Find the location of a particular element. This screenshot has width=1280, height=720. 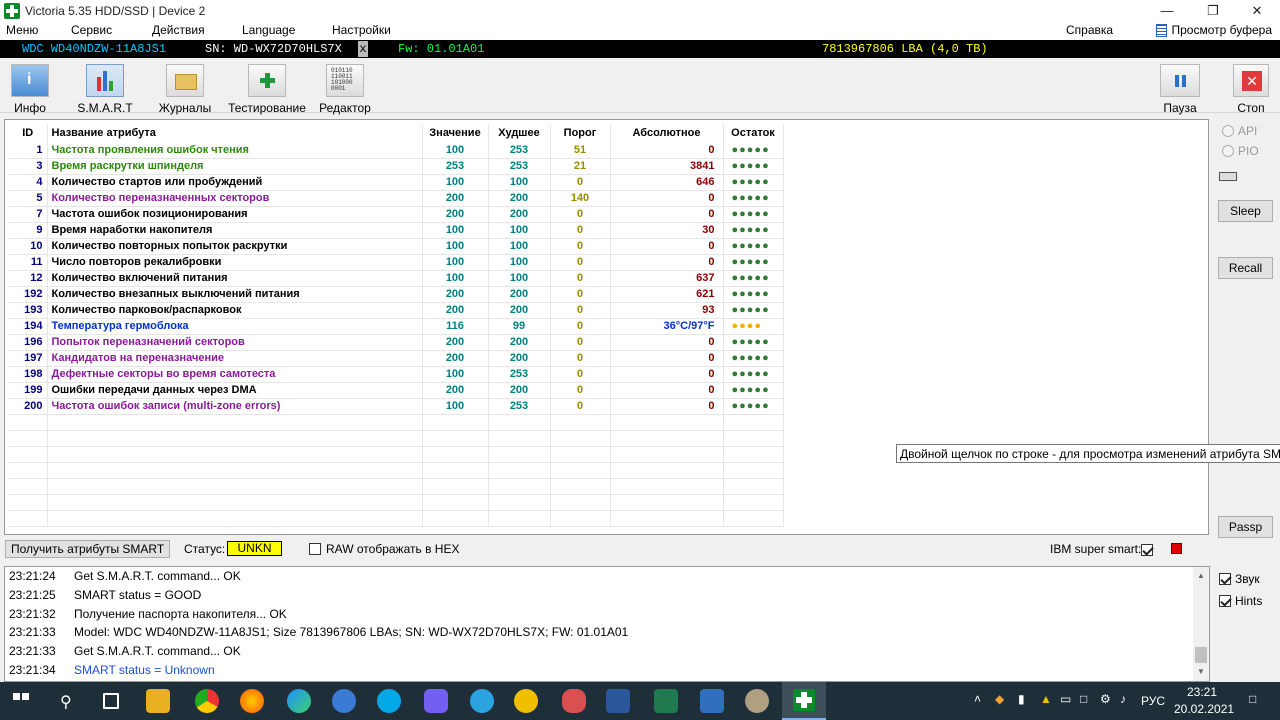

empty-cell is located at coordinates (753, 486).